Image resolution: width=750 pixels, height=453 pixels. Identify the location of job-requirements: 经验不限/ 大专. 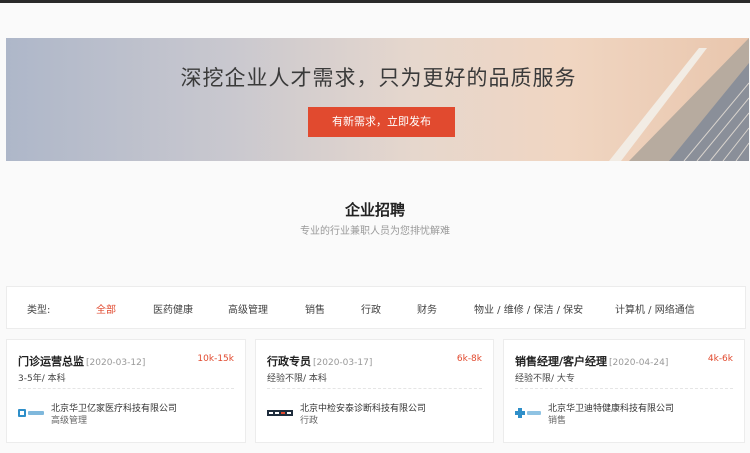
(545, 379).